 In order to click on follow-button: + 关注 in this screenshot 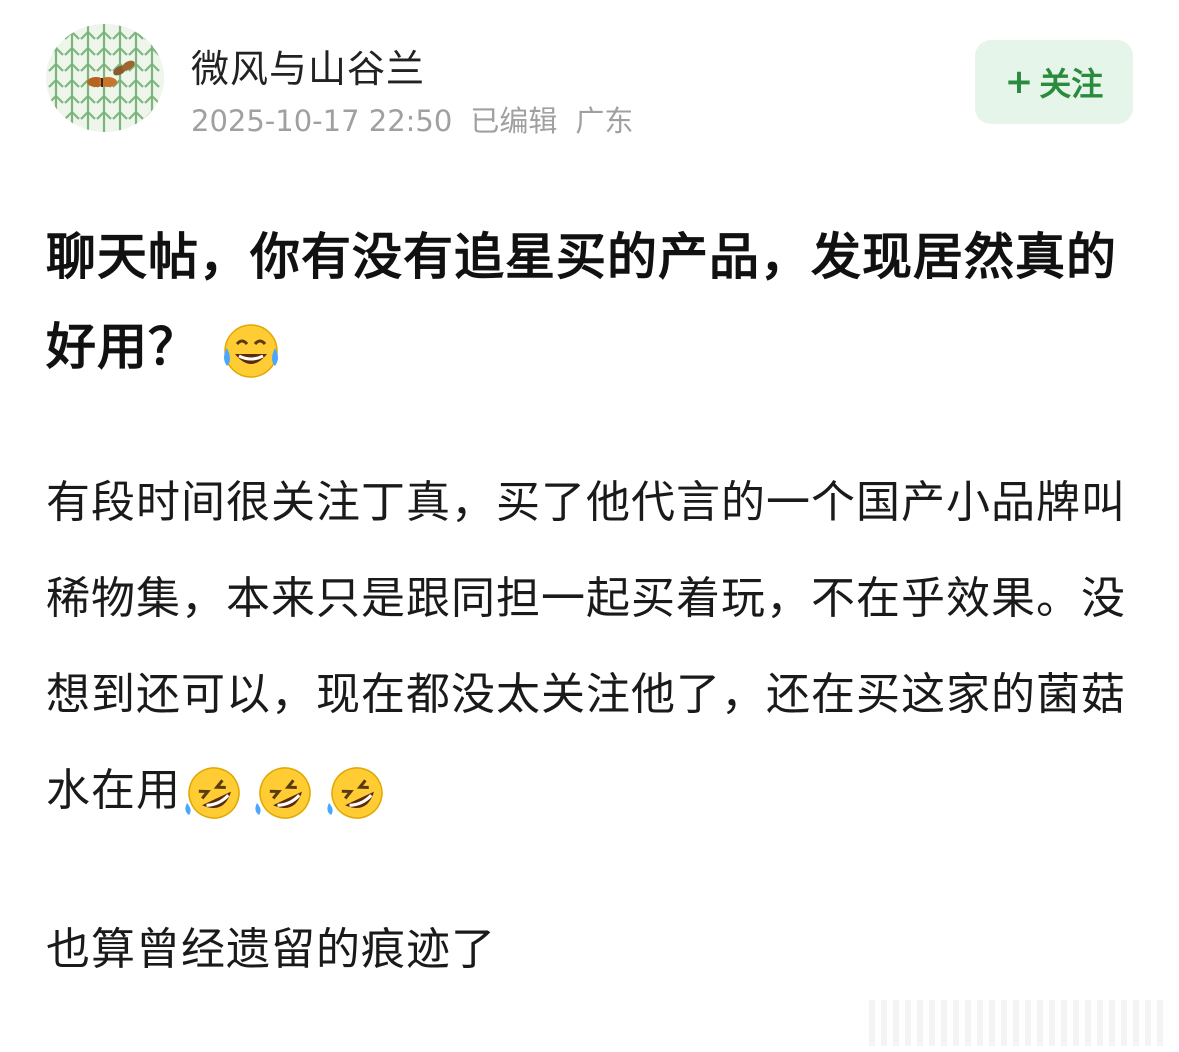, I will do `click(1054, 82)`.